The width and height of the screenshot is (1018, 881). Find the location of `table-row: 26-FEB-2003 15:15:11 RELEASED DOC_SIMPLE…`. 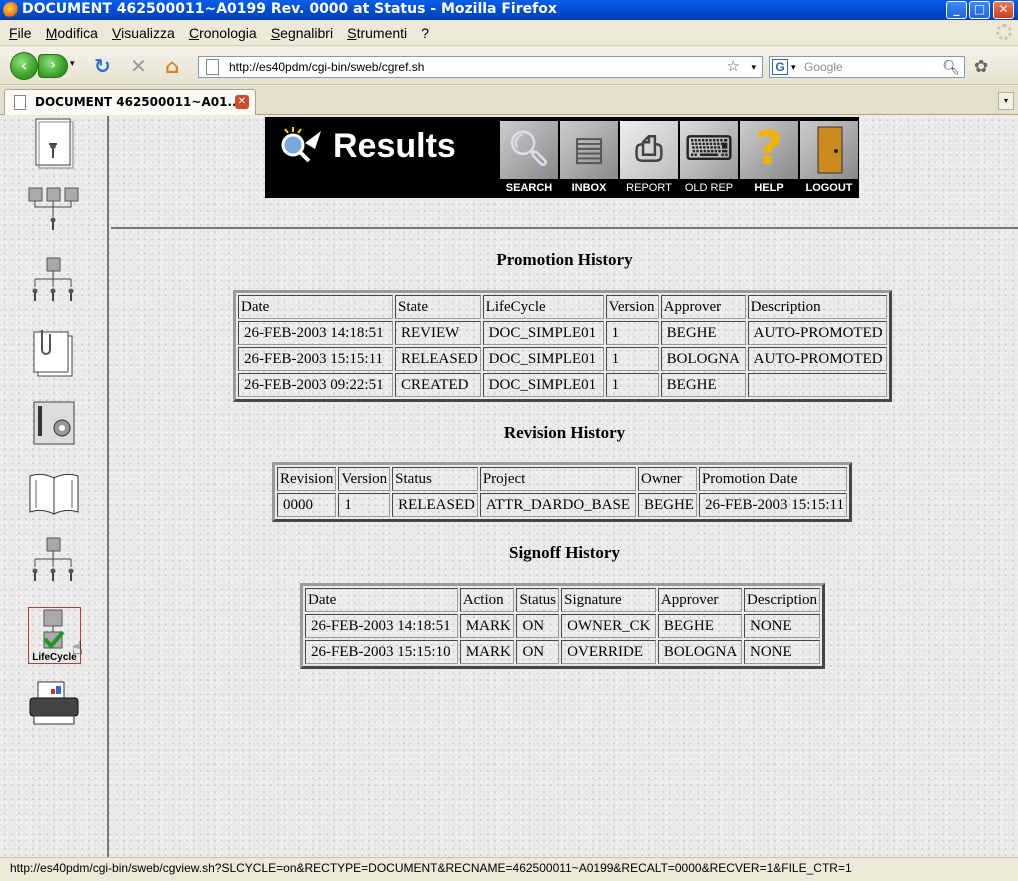

table-row: 26-FEB-2003 15:15:11 RELEASED DOC_SIMPLE… is located at coordinates (562, 359).